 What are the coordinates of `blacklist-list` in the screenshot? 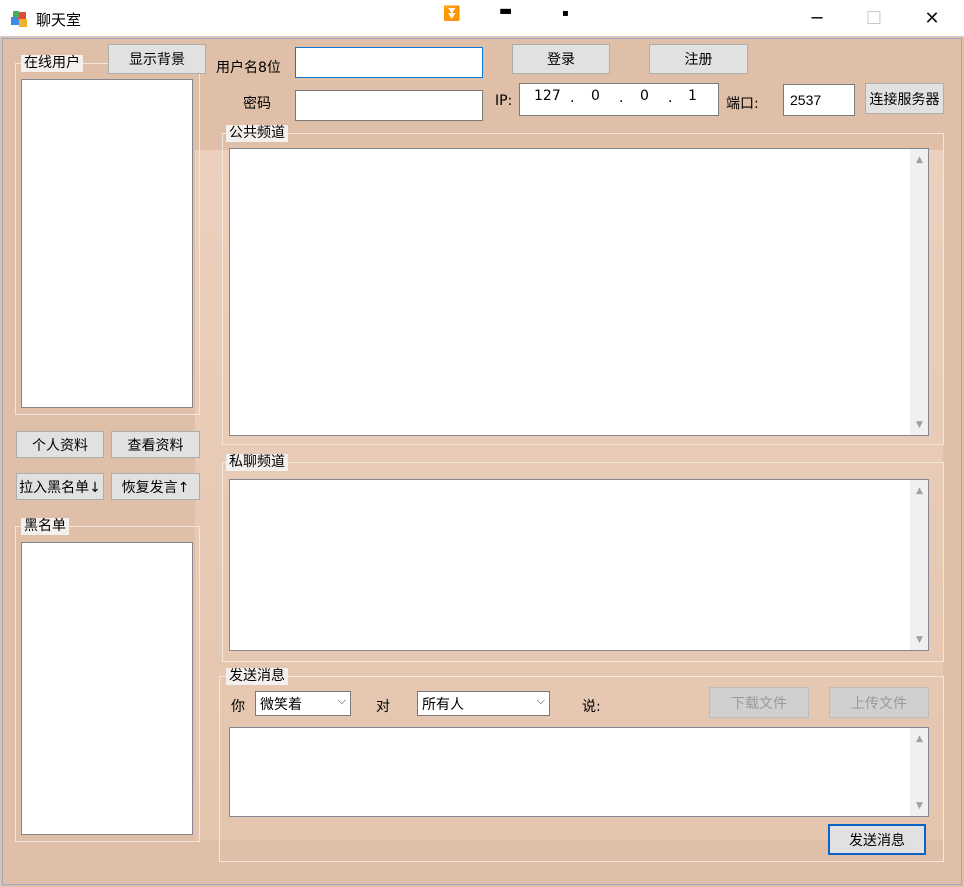 It's located at (107, 688).